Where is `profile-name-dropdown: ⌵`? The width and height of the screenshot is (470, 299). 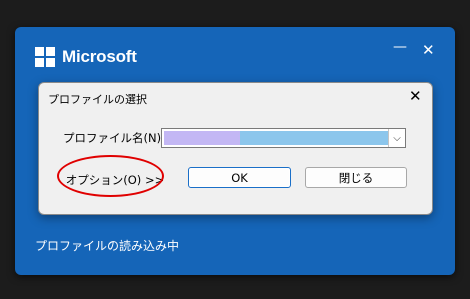
profile-name-dropdown: ⌵ is located at coordinates (283, 138).